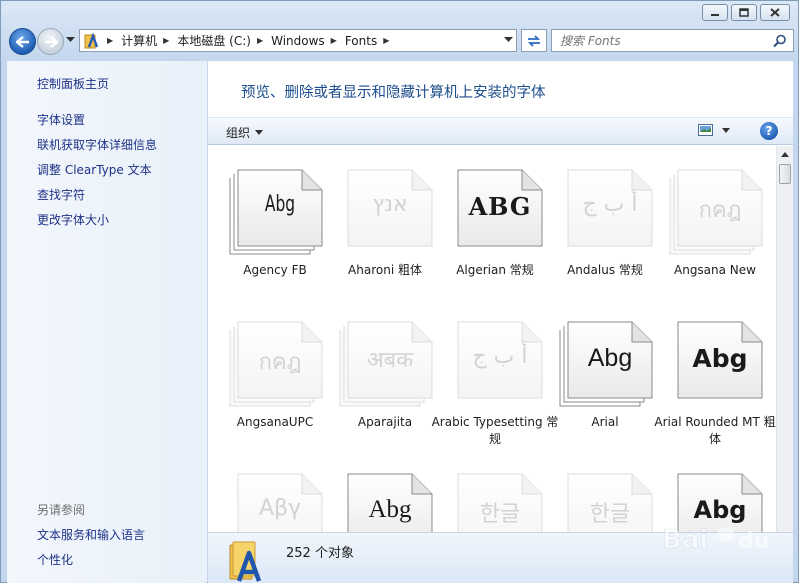 The width and height of the screenshot is (799, 583). I want to click on font-sample-text: अबक, so click(390, 360).